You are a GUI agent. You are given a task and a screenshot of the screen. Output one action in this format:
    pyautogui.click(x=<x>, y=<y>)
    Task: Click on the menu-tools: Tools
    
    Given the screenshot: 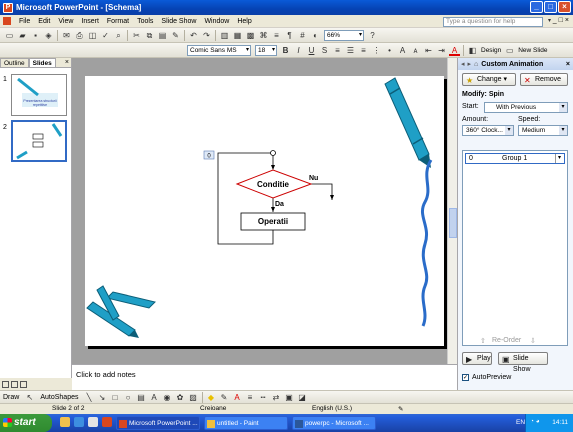 What is the action you would take?
    pyautogui.click(x=145, y=21)
    